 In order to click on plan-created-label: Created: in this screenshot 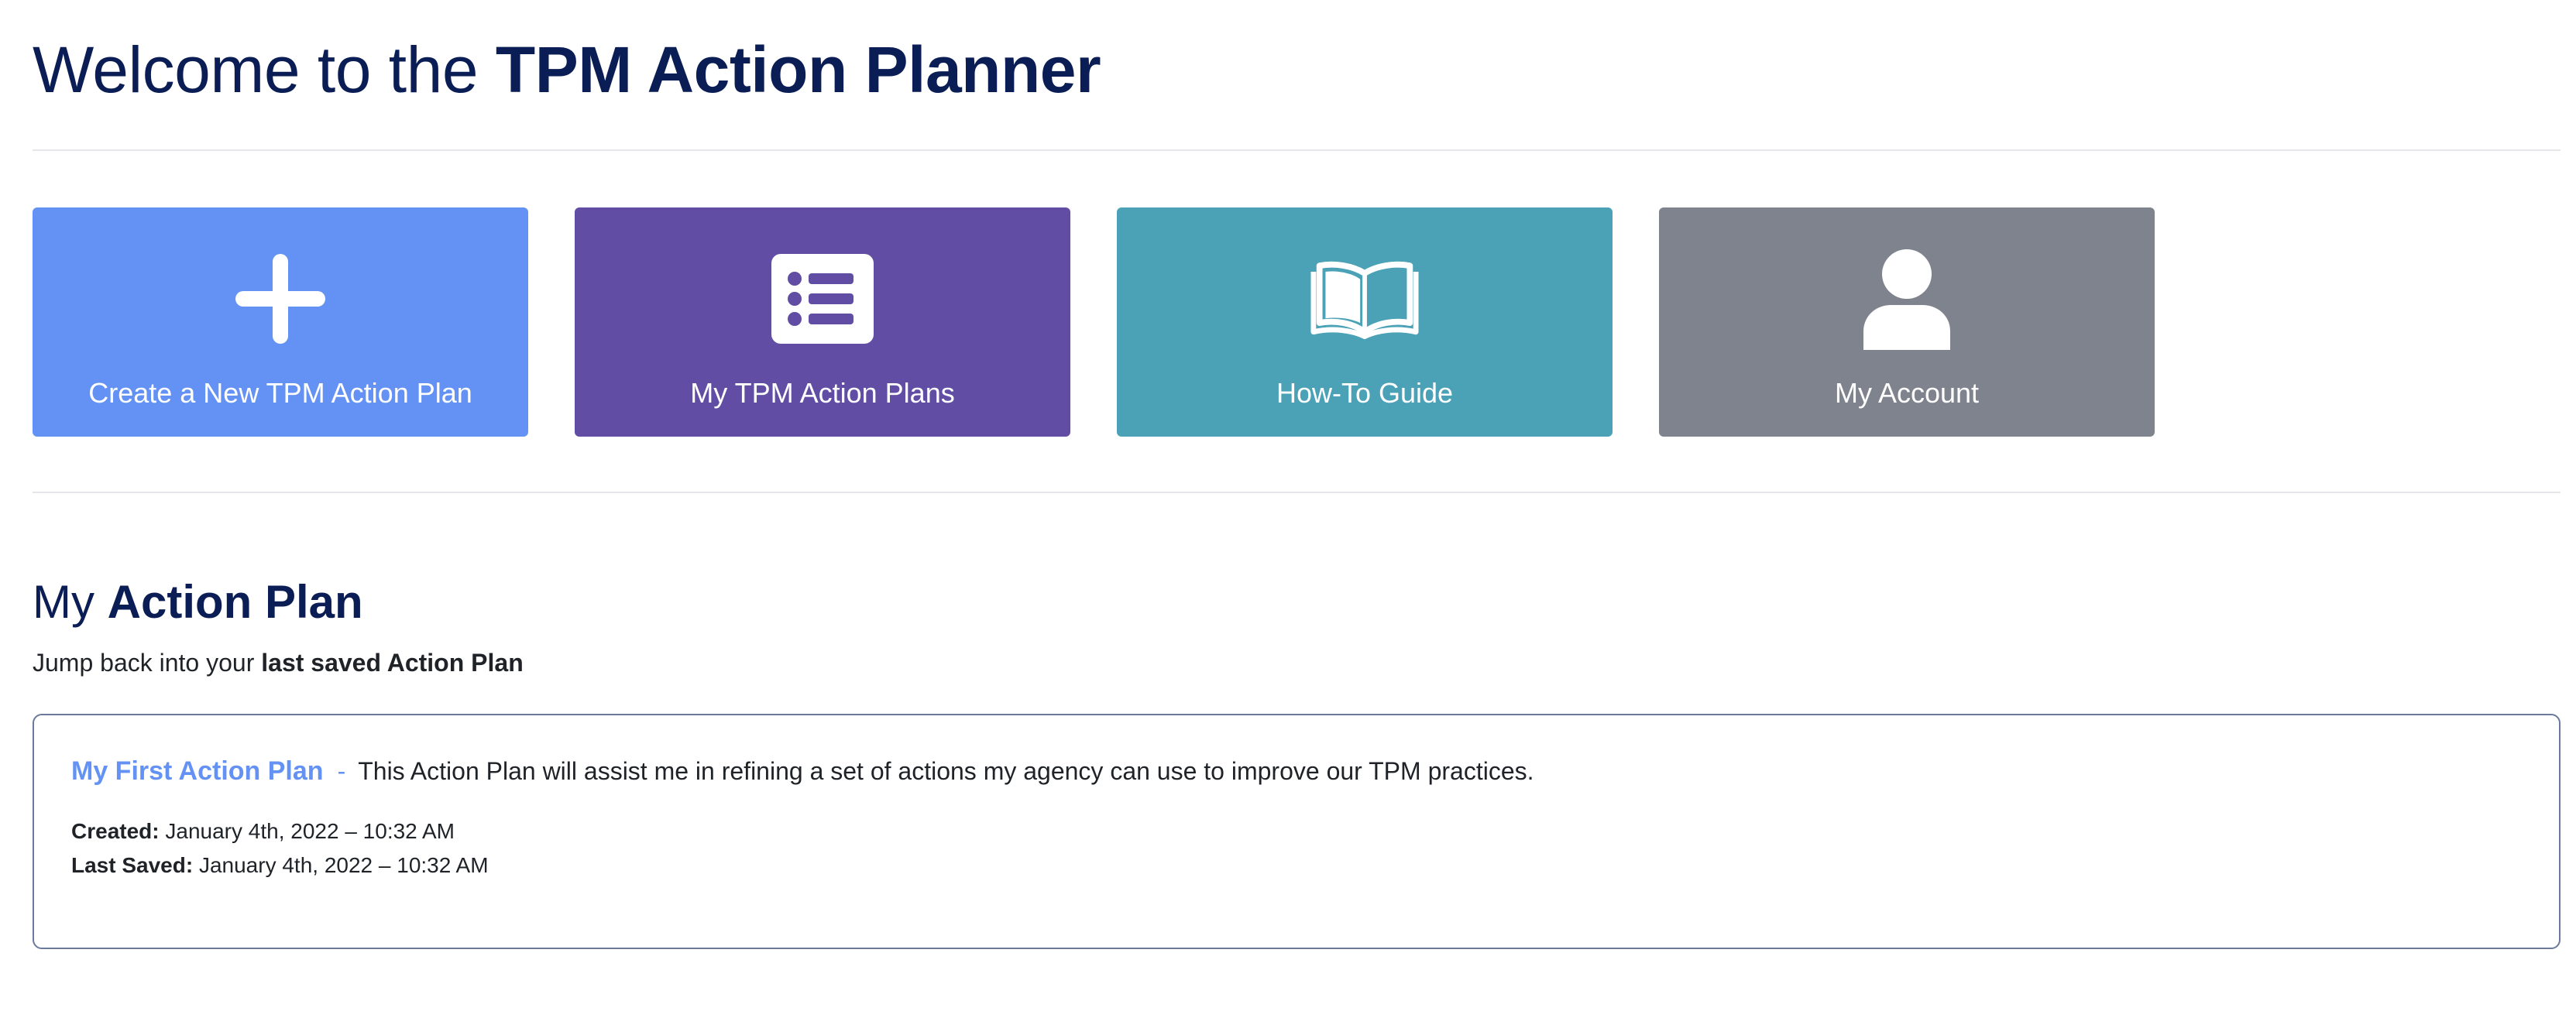, I will do `click(115, 831)`.